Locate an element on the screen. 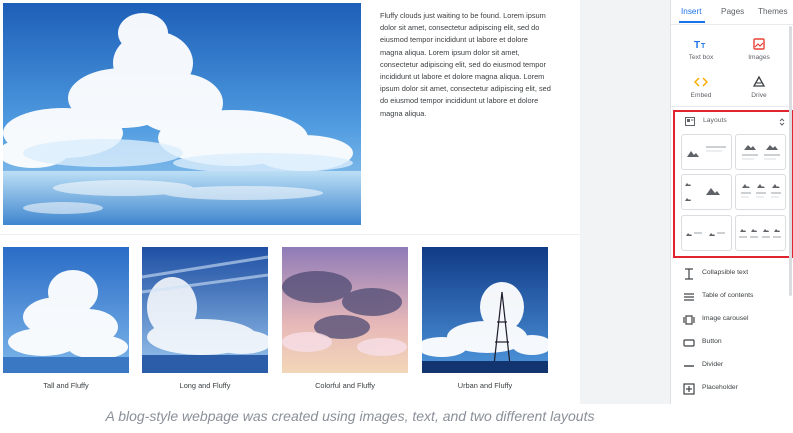 The height and width of the screenshot is (433, 793). divider-icon is located at coordinates (689, 366).